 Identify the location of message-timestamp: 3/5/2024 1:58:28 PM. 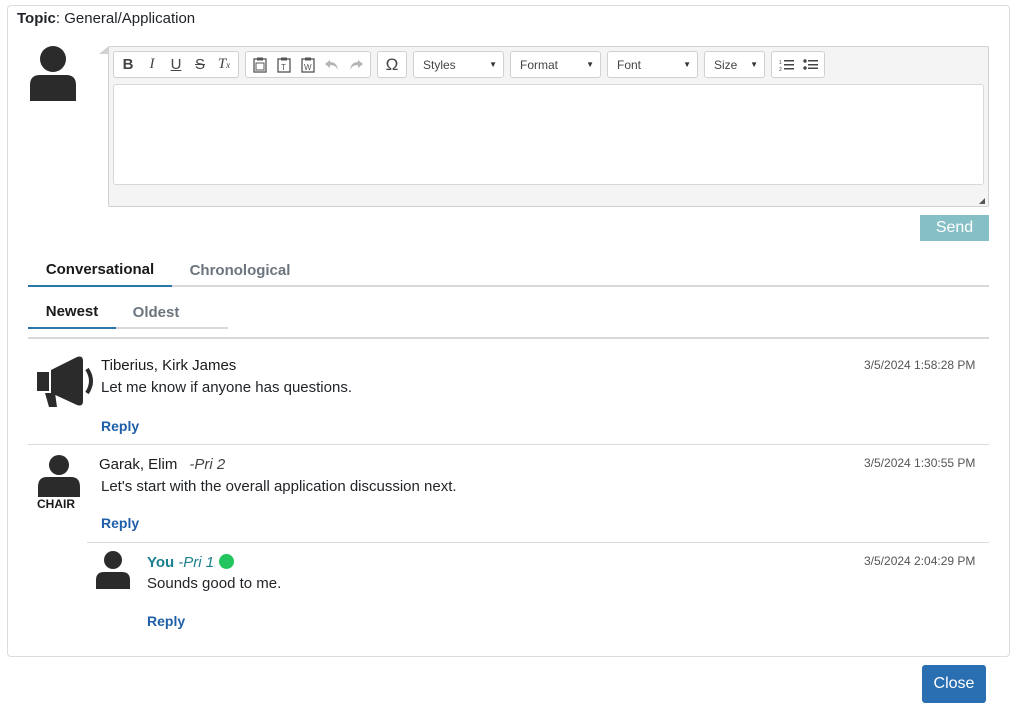
(920, 365).